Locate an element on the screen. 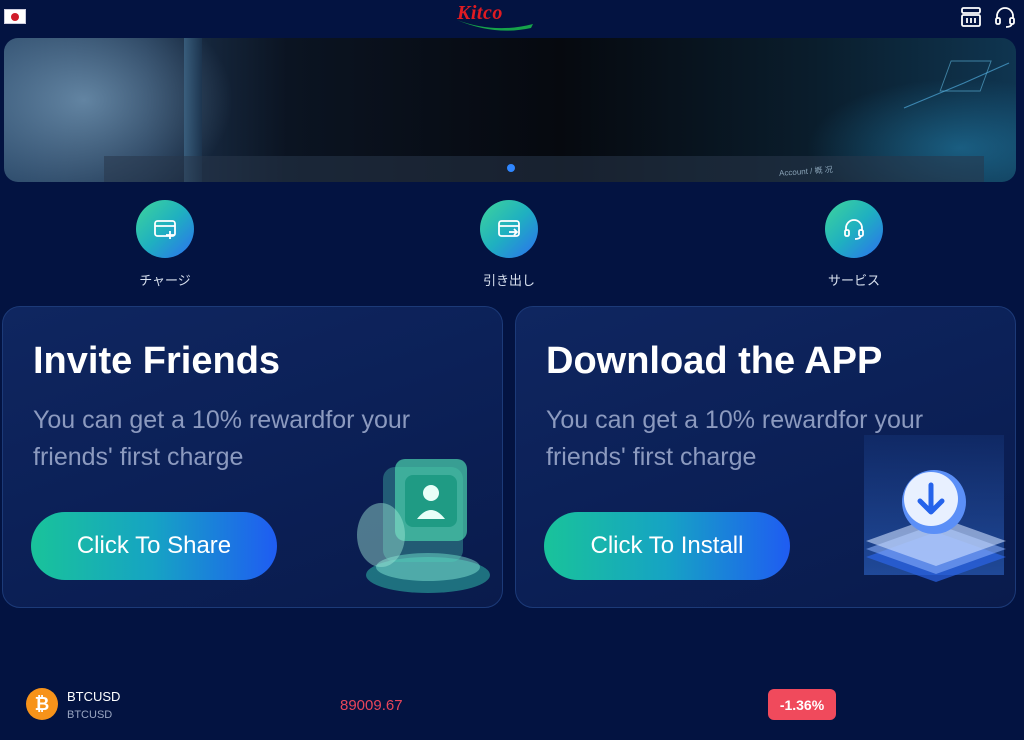 This screenshot has width=1024, height=740. share-button: Click To Share is located at coordinates (154, 546).